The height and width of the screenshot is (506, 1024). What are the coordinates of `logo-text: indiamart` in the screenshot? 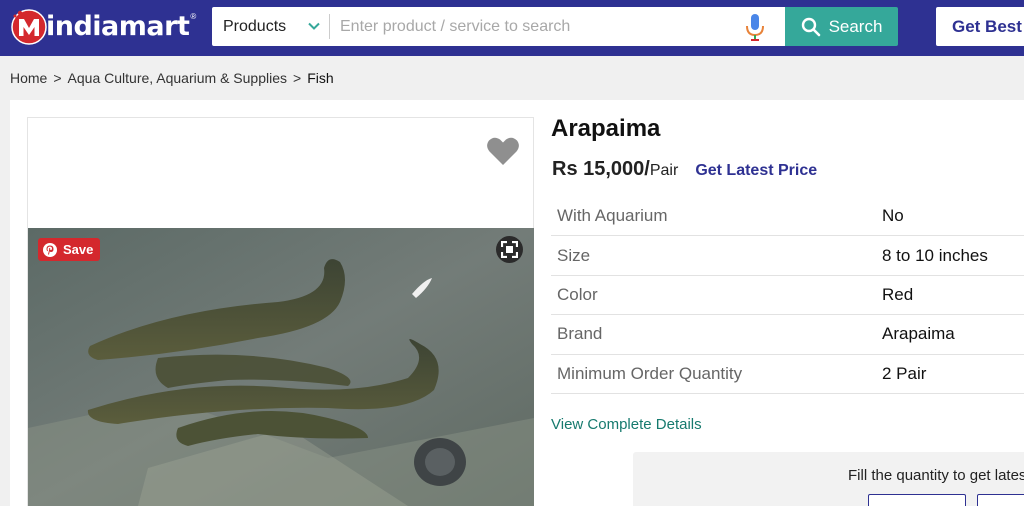 It's located at (118, 26).